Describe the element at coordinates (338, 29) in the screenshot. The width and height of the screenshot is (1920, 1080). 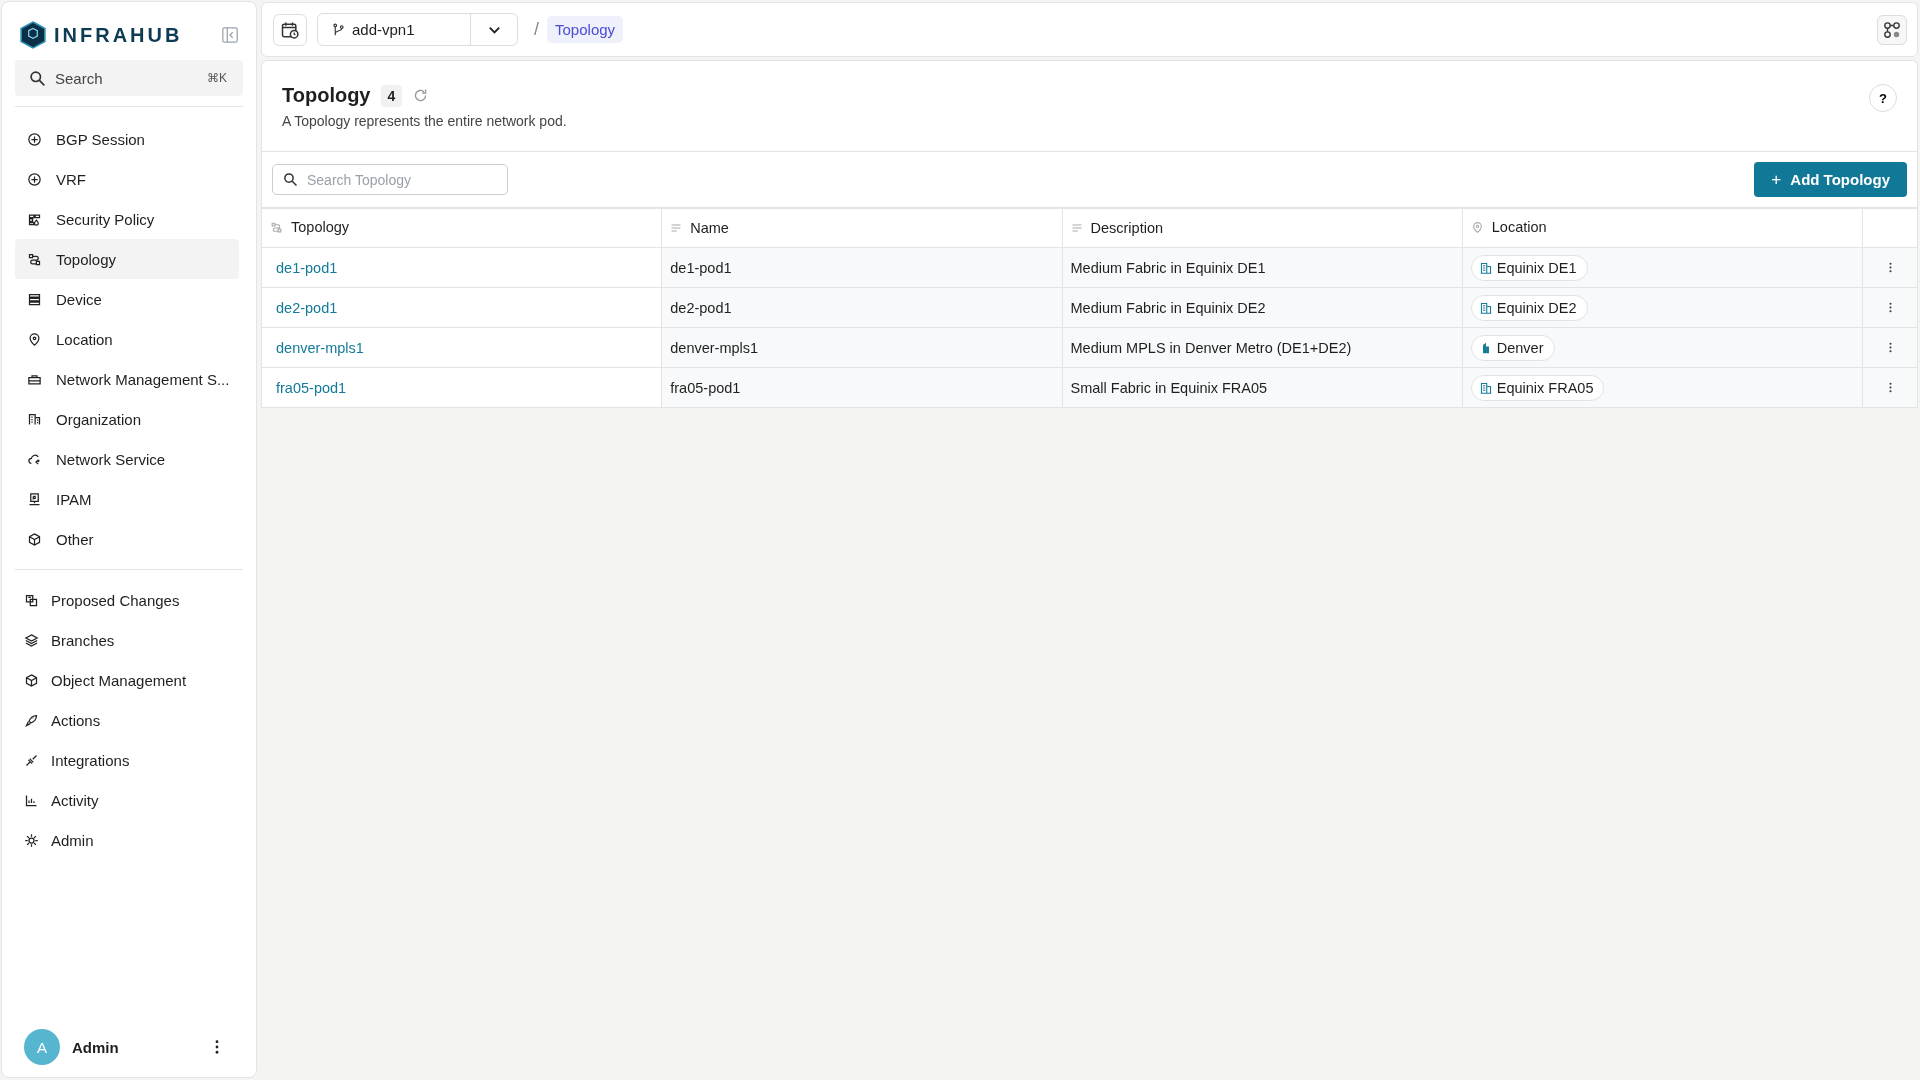
I see `branch-icon` at that location.